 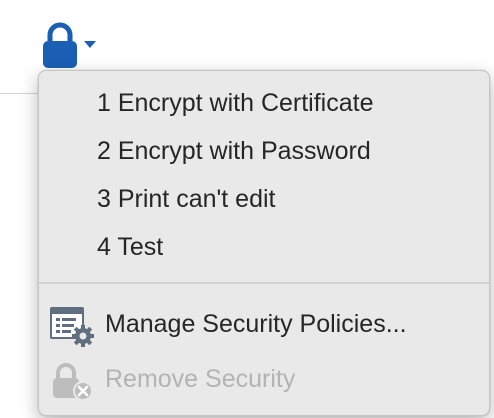 I want to click on menu-separator, so click(x=264, y=283).